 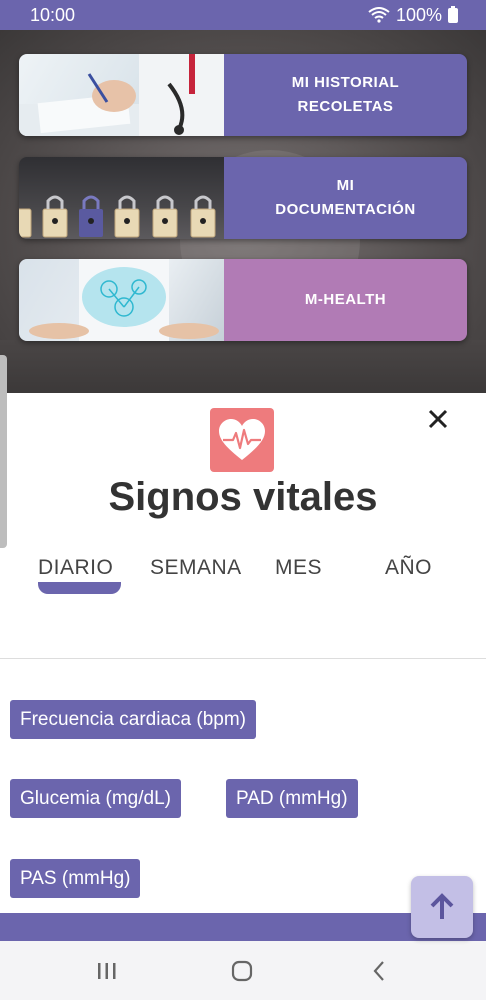 I want to click on menu-card-documentacion: MI DOCUMENTACIÓN, so click(x=243, y=198).